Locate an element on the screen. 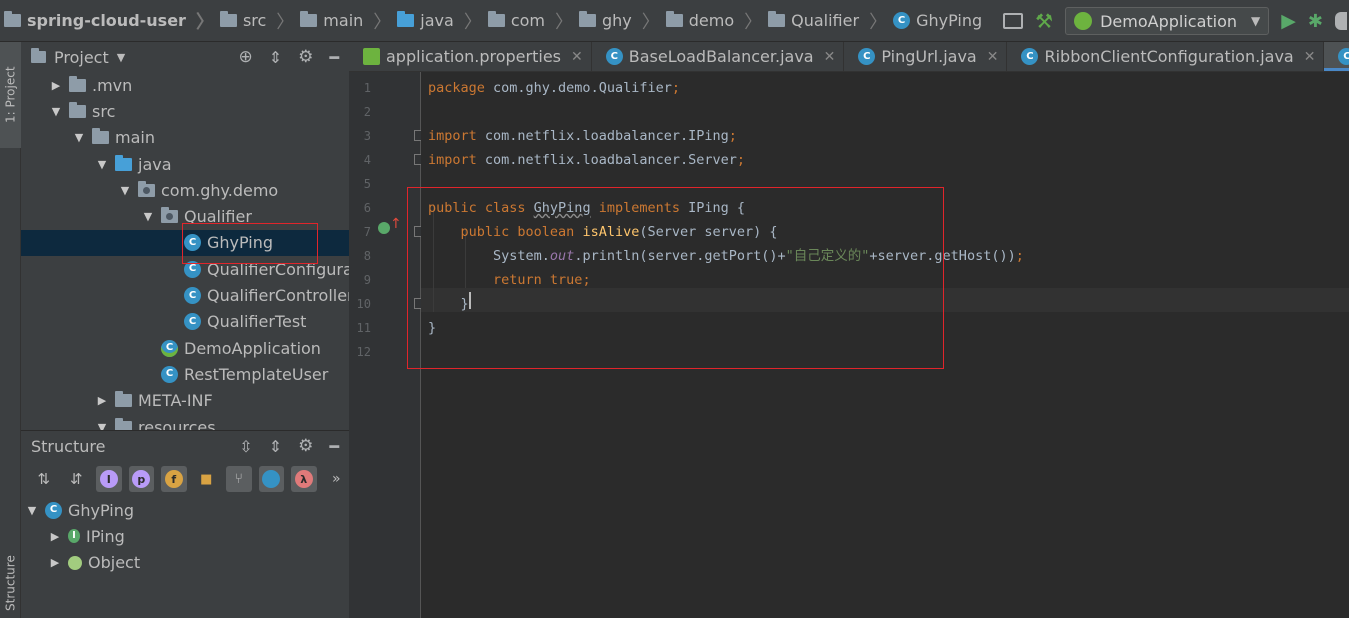 This screenshot has width=1349, height=618. project-panel-header: Project ▼ ⊕ ⇕ ⚙ ━ is located at coordinates (185, 57).